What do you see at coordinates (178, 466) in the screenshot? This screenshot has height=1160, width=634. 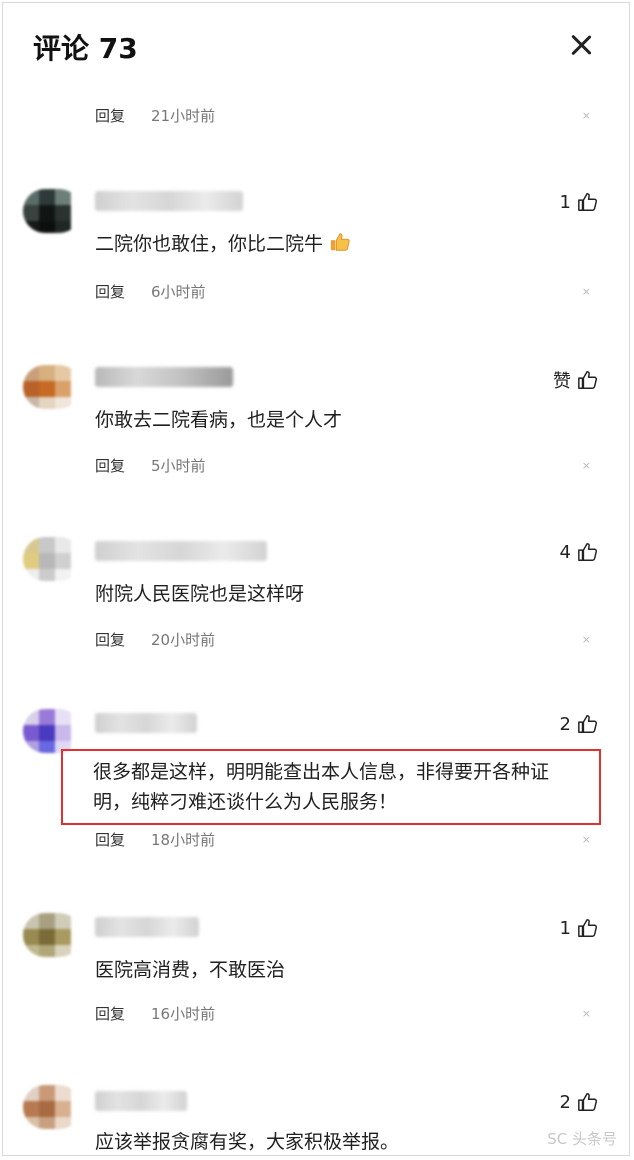 I see `comment-time: 5小时前` at bounding box center [178, 466].